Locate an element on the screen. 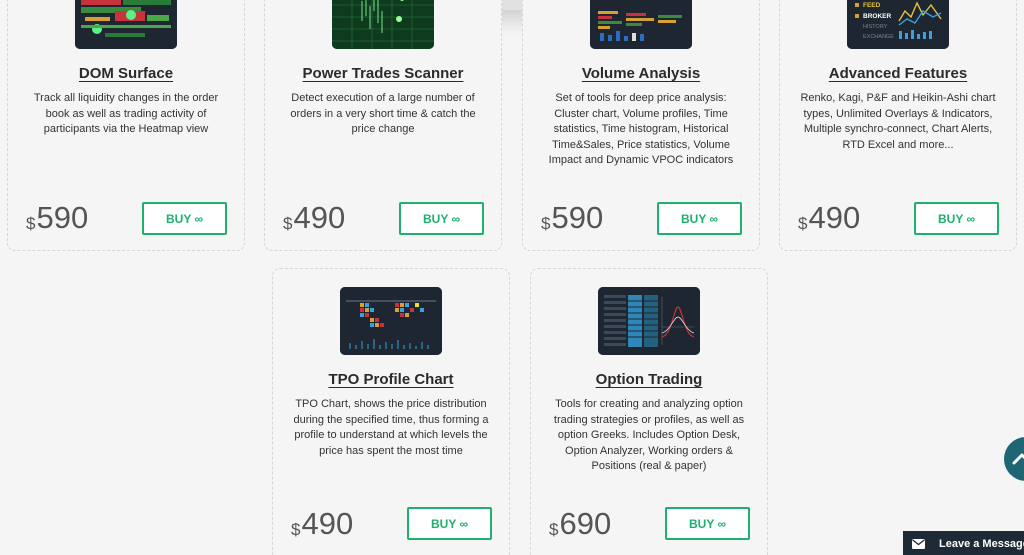  thumb-label-broker: BROKER is located at coordinates (877, 16).